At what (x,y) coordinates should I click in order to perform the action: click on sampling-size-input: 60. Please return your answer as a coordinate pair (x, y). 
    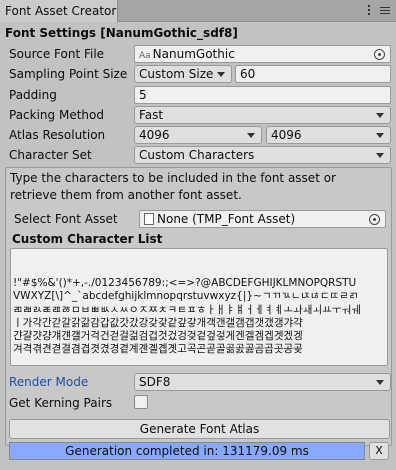
    Looking at the image, I should click on (313, 74).